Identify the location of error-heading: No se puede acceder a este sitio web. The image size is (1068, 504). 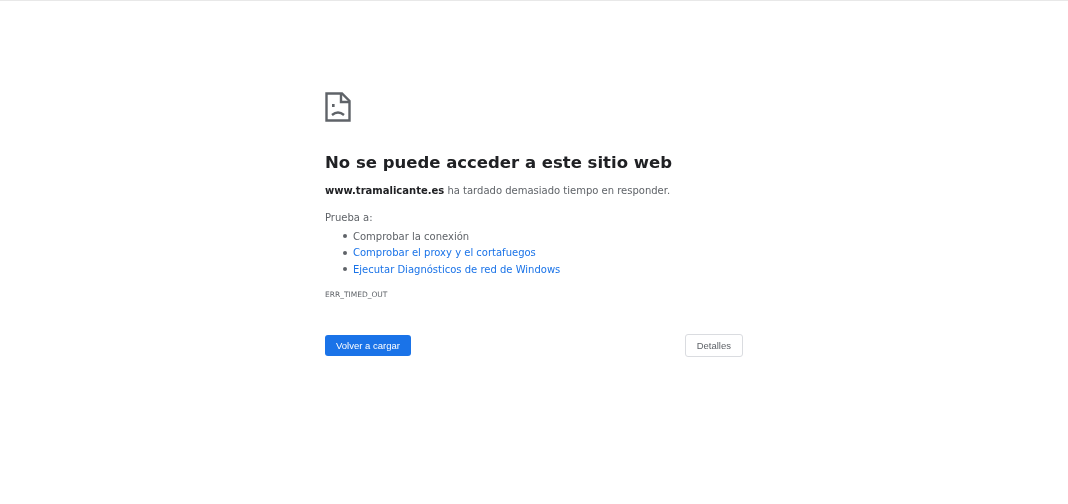
(499, 163).